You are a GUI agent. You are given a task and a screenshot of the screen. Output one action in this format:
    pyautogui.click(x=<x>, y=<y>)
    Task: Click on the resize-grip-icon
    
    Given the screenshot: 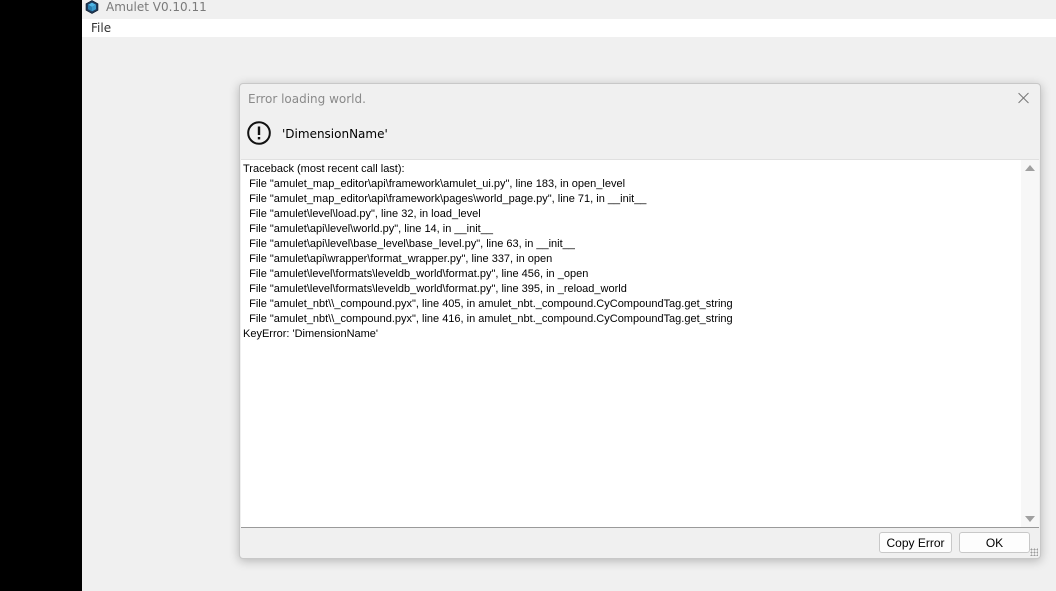 What is the action you would take?
    pyautogui.click(x=1034, y=552)
    